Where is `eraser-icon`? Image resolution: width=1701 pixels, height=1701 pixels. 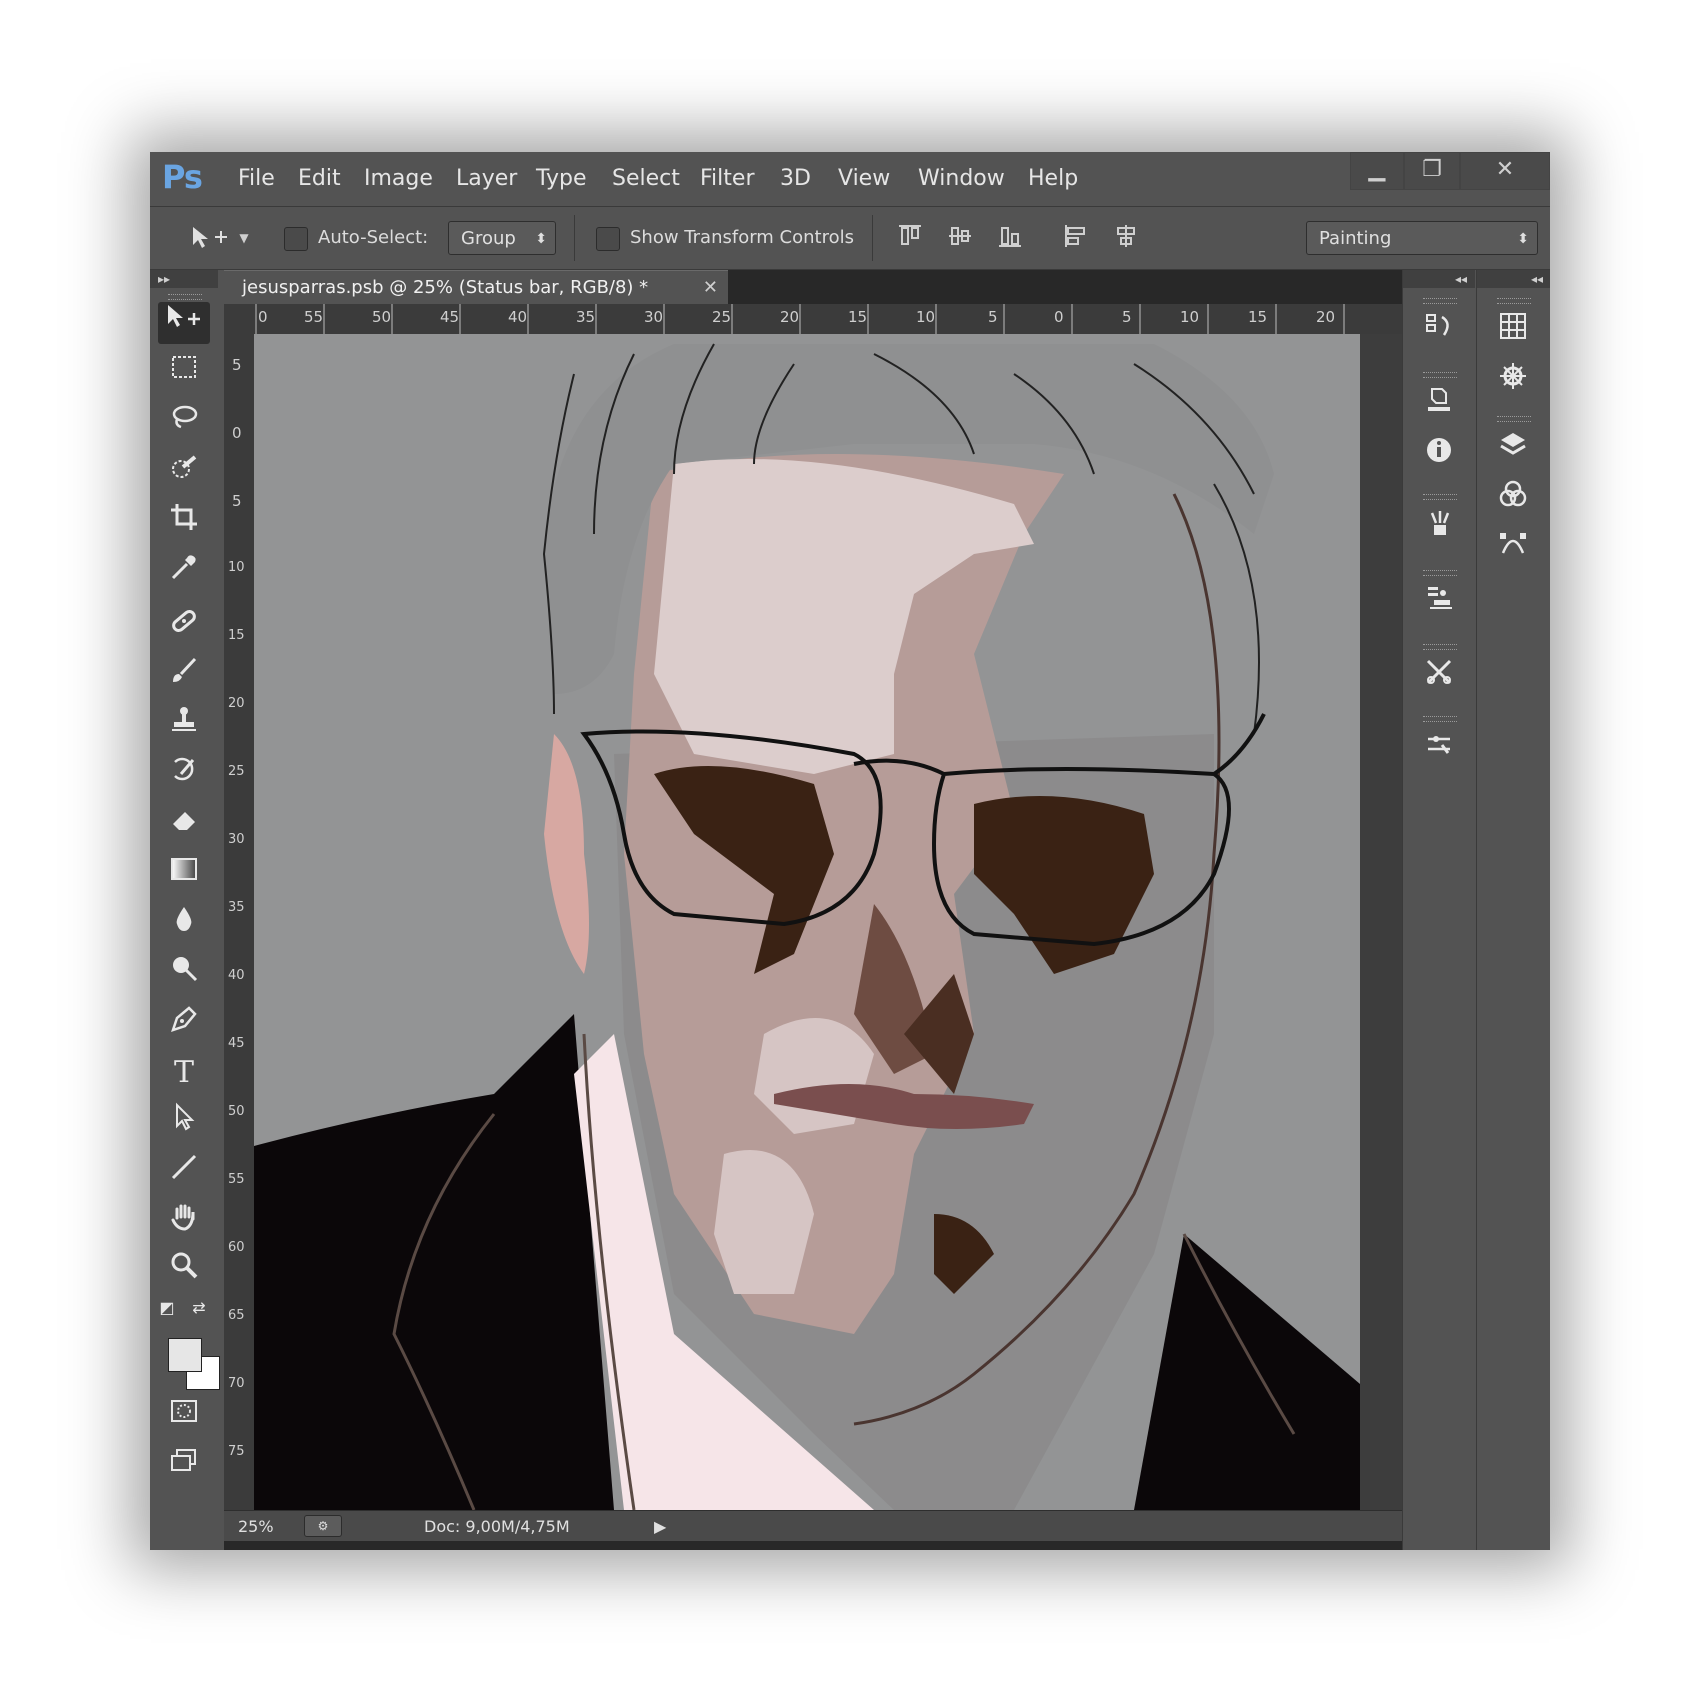 eraser-icon is located at coordinates (184, 825).